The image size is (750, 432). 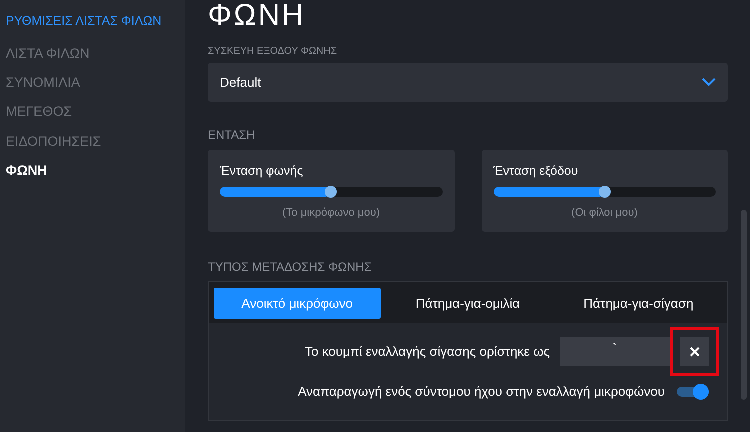 What do you see at coordinates (257, 17) in the screenshot?
I see `page-title: ΦΩΝΗ` at bounding box center [257, 17].